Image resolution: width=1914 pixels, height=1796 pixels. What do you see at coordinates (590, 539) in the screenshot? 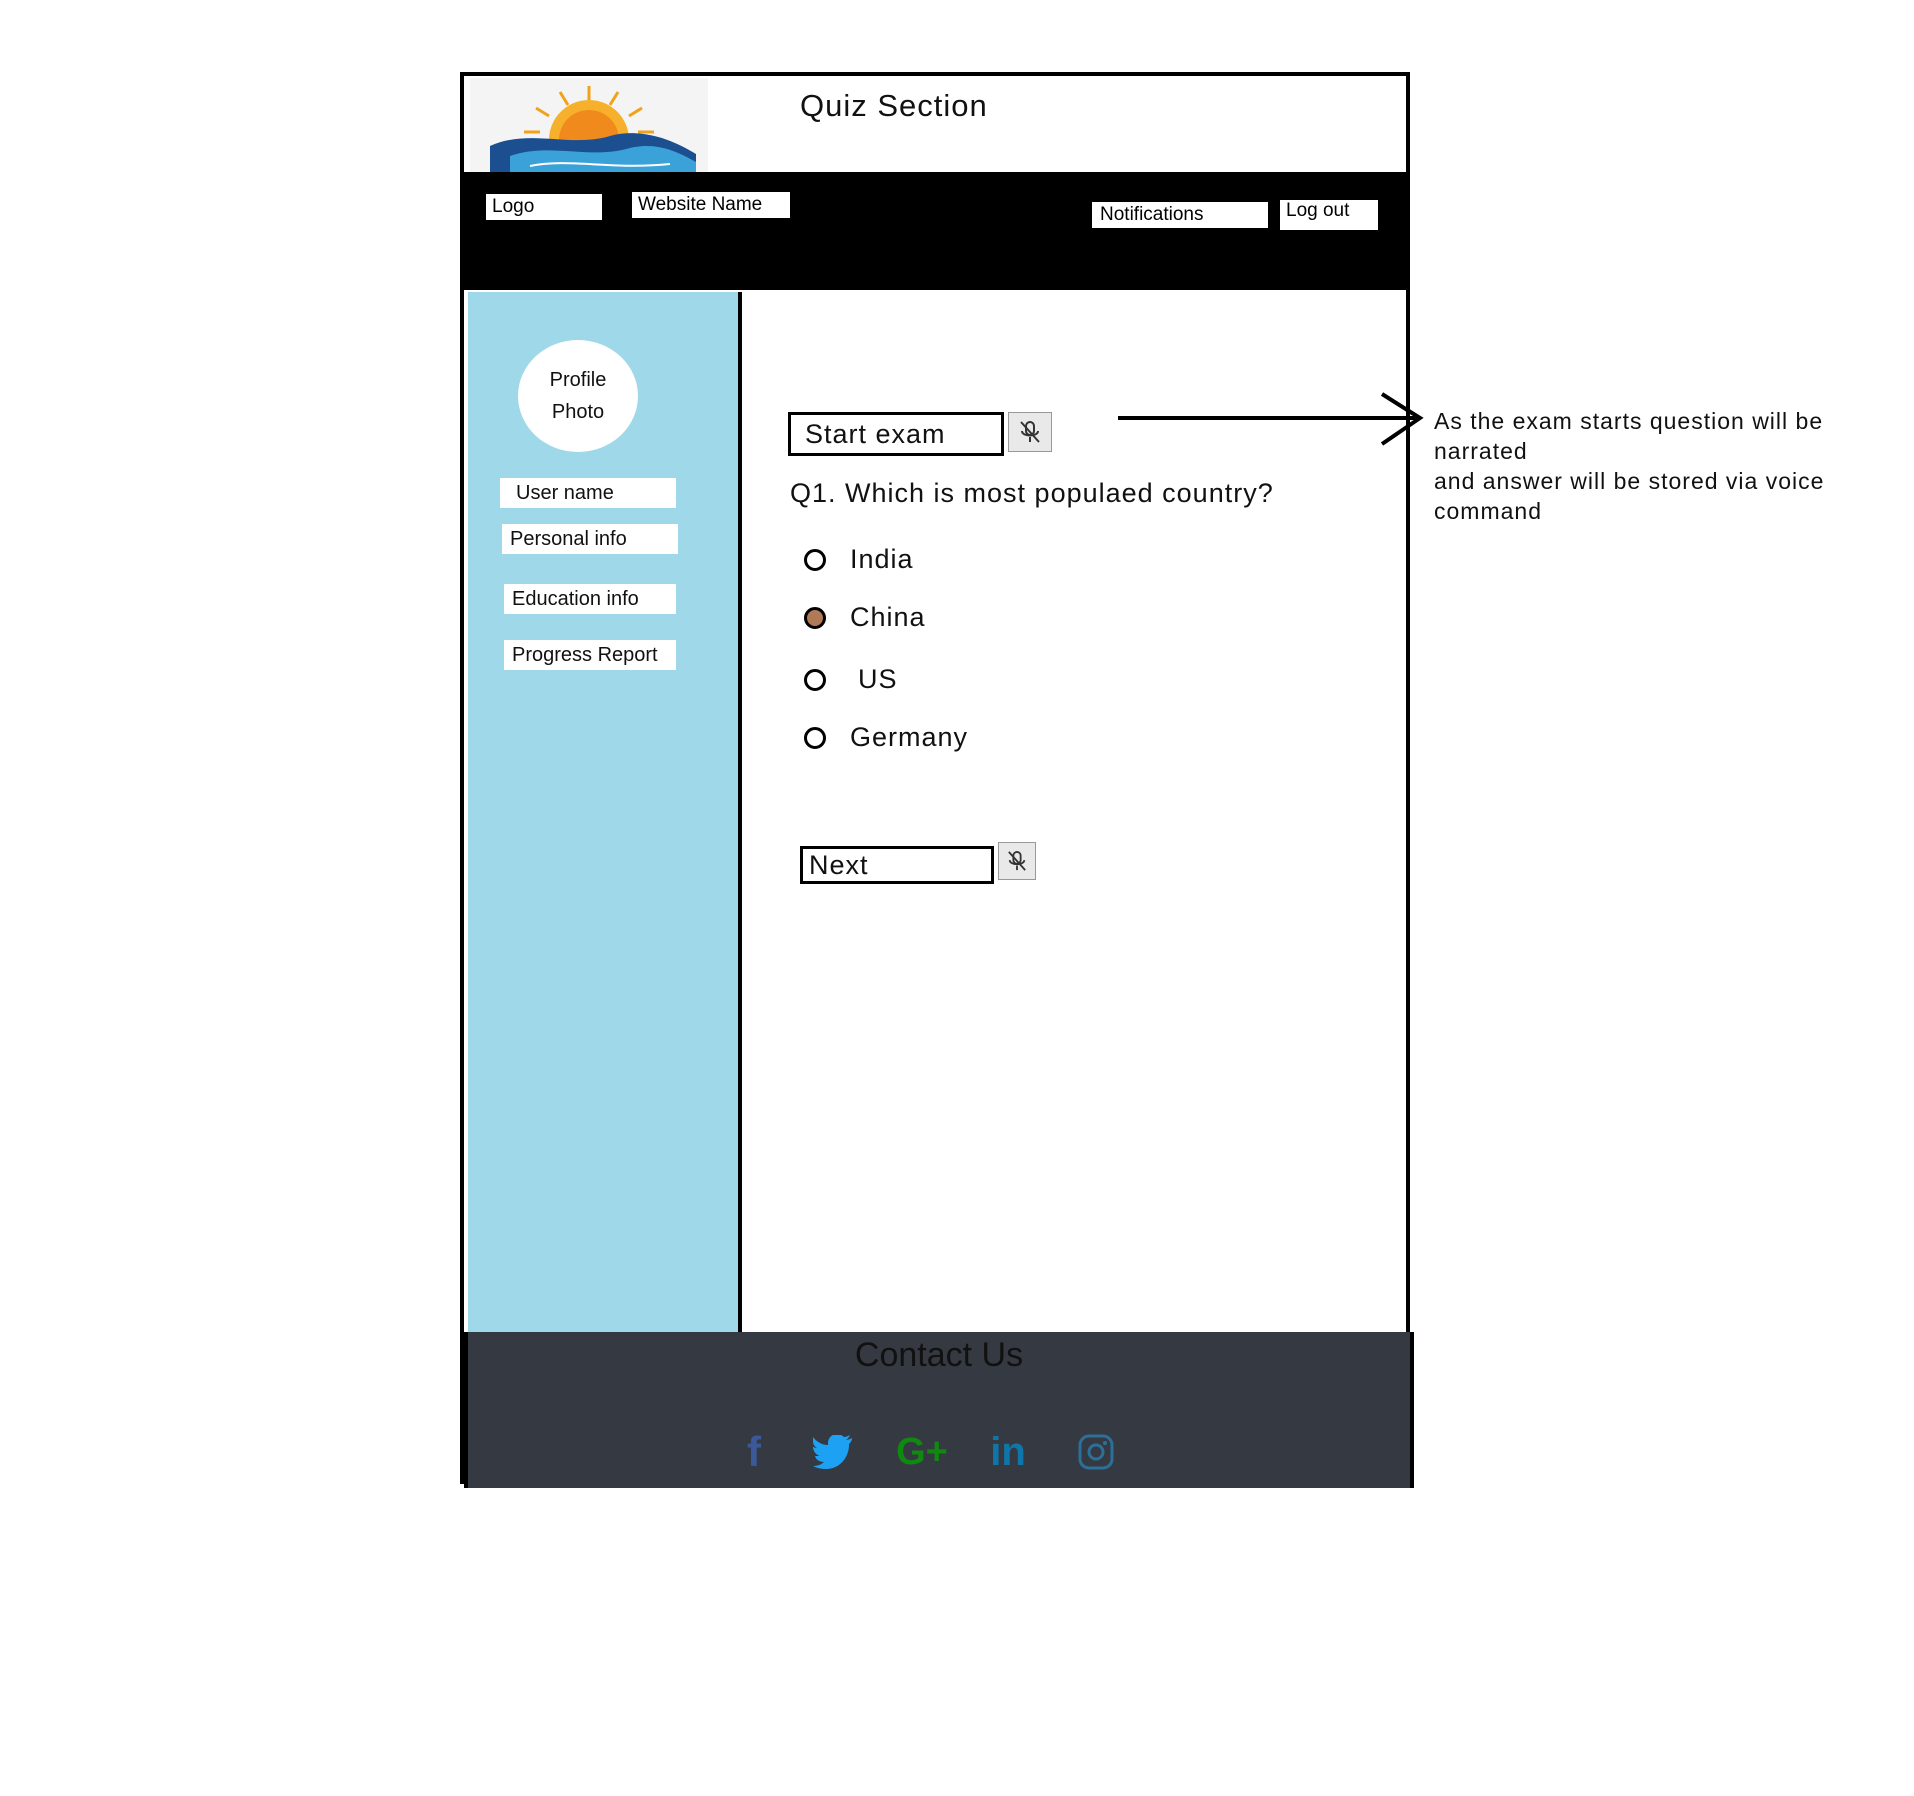
I see `sidebar-item-personal-info: Personal info` at bounding box center [590, 539].